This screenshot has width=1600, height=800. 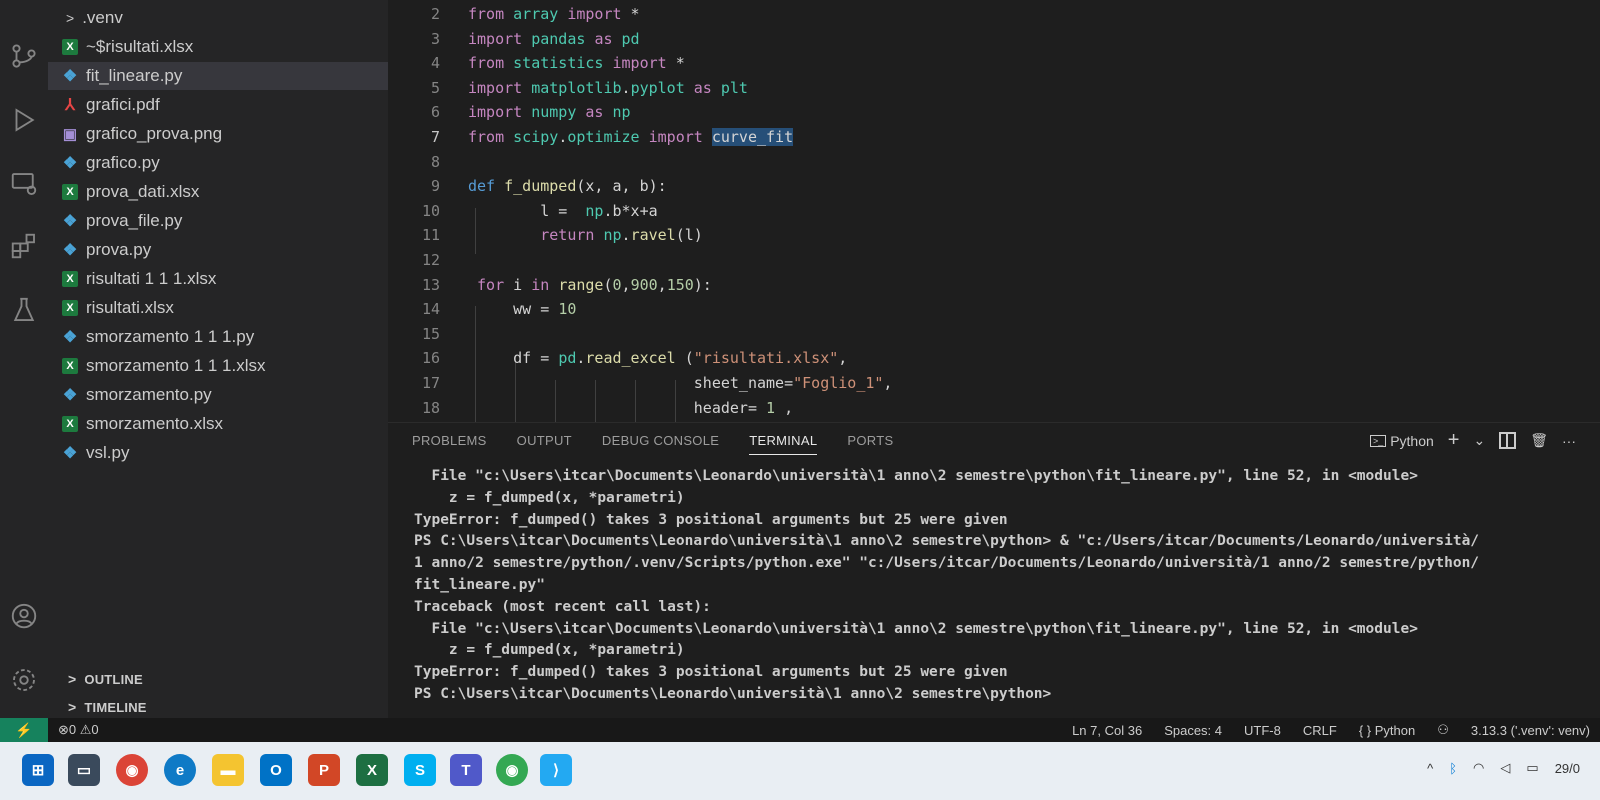 What do you see at coordinates (225, 453) in the screenshot?
I see `tree-item-file: ❖ vsl.py` at bounding box center [225, 453].